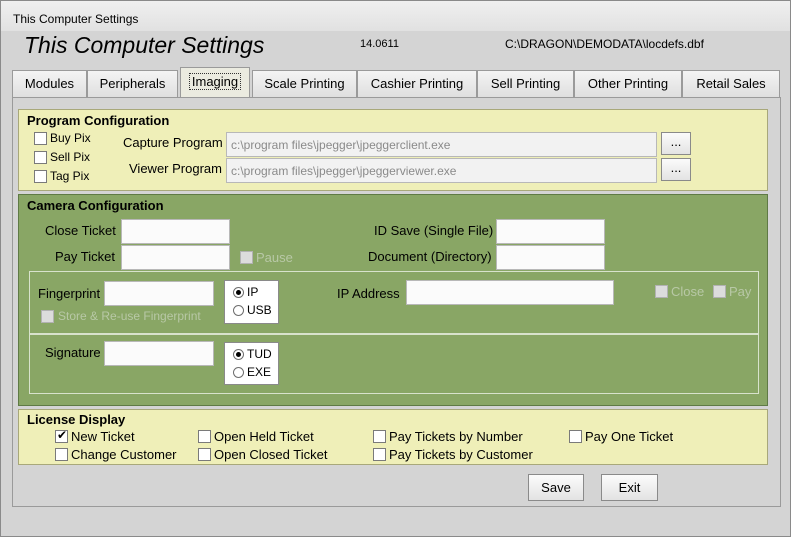 The width and height of the screenshot is (791, 537). What do you see at coordinates (604, 44) in the screenshot?
I see `data-path-label: C:\DRAGON\DEMODATA\locdefs.dbf` at bounding box center [604, 44].